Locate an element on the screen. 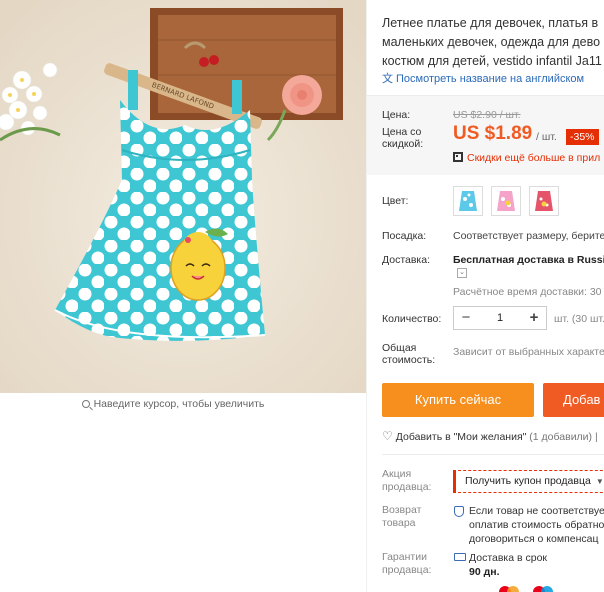  translate-title-link: 文 Посмотреть название на английском is located at coordinates (483, 78).